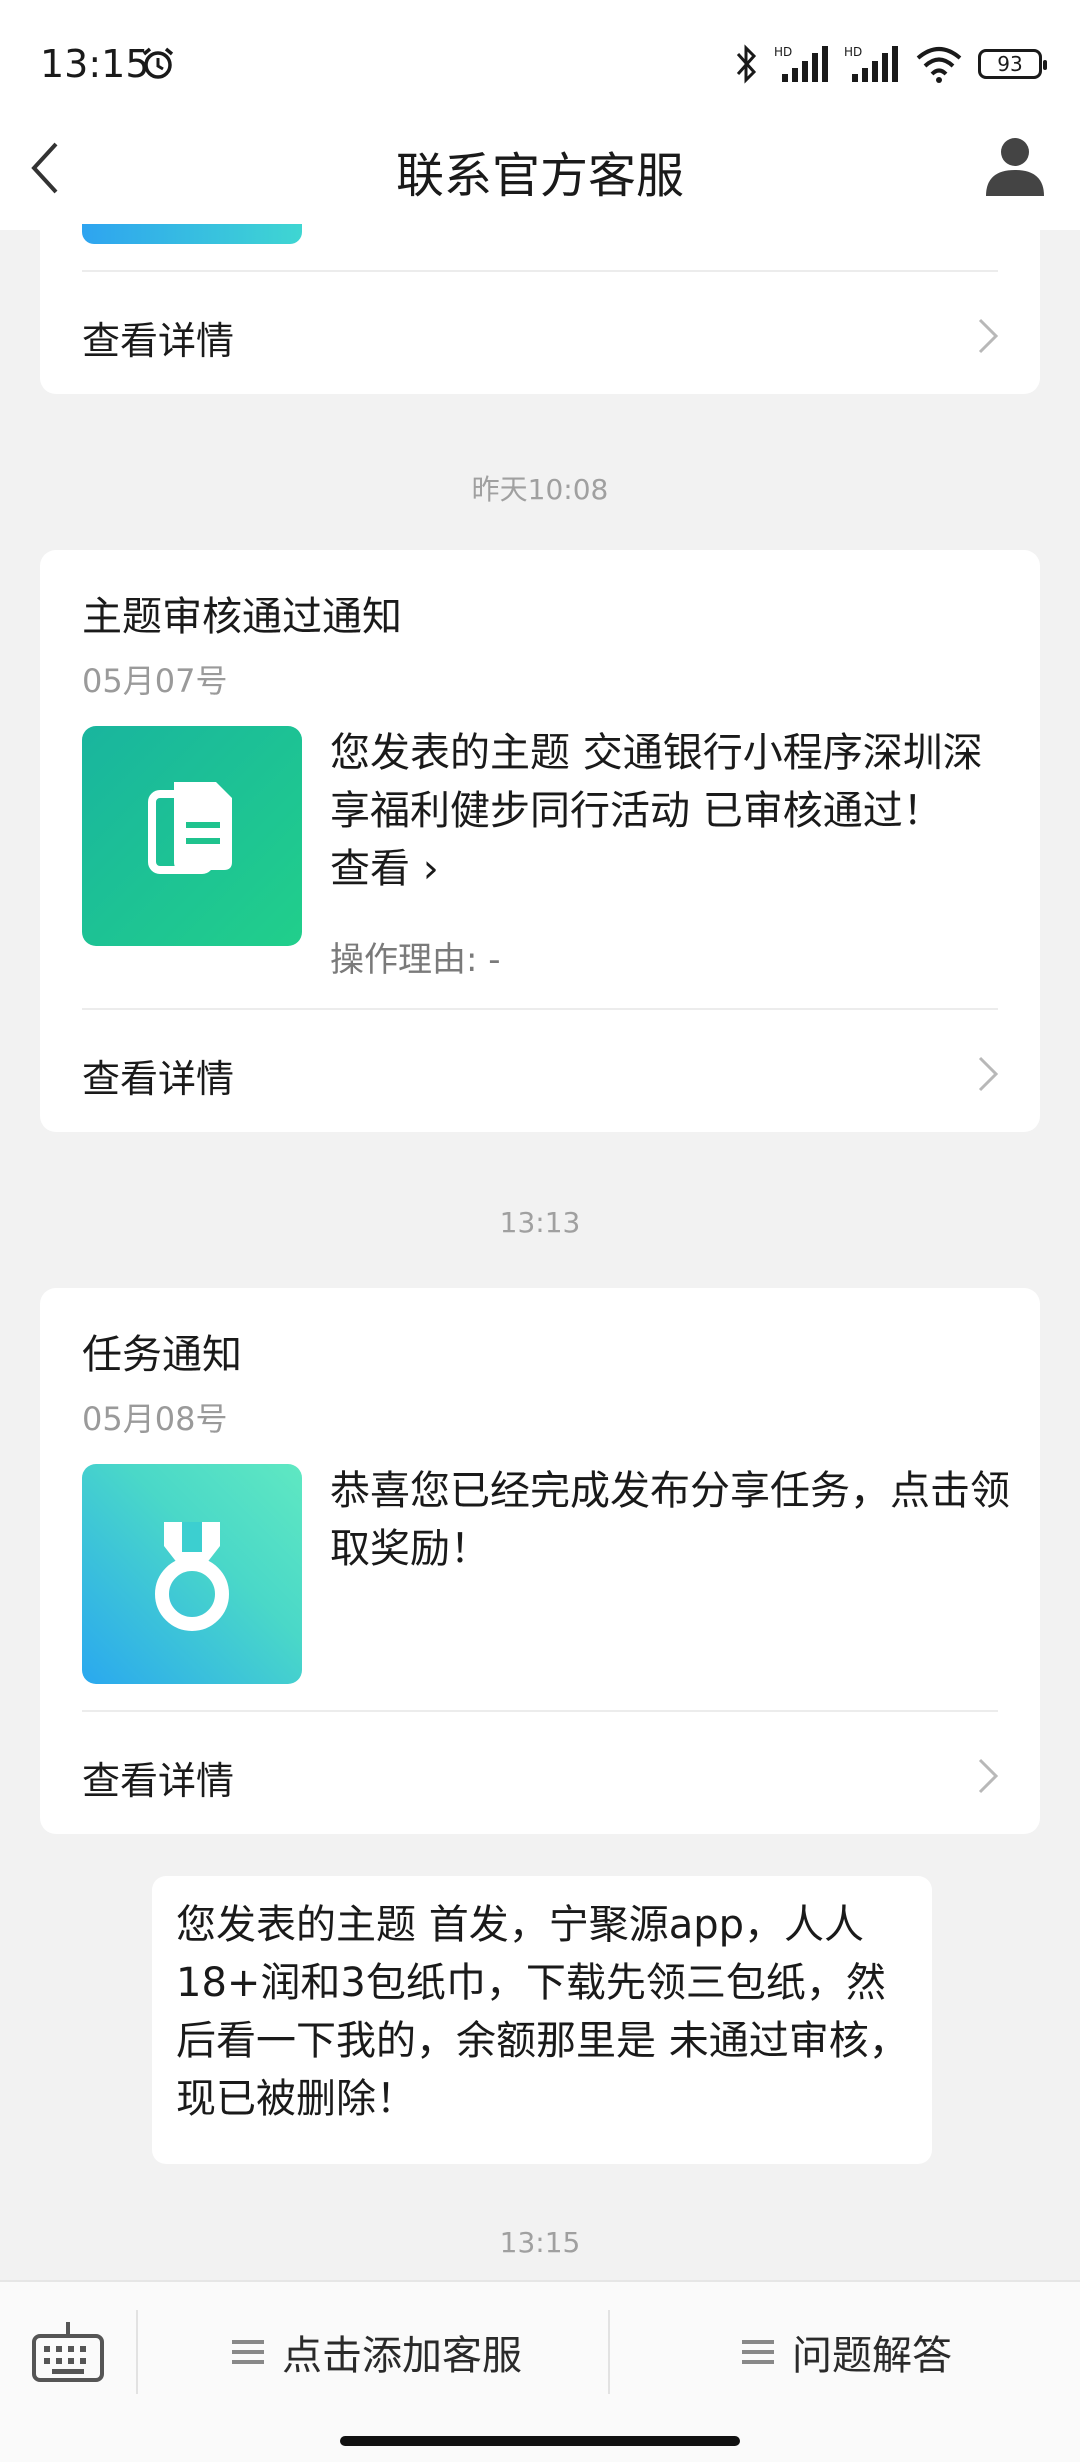  Describe the element at coordinates (939, 65) in the screenshot. I see `wifi-icon` at that location.